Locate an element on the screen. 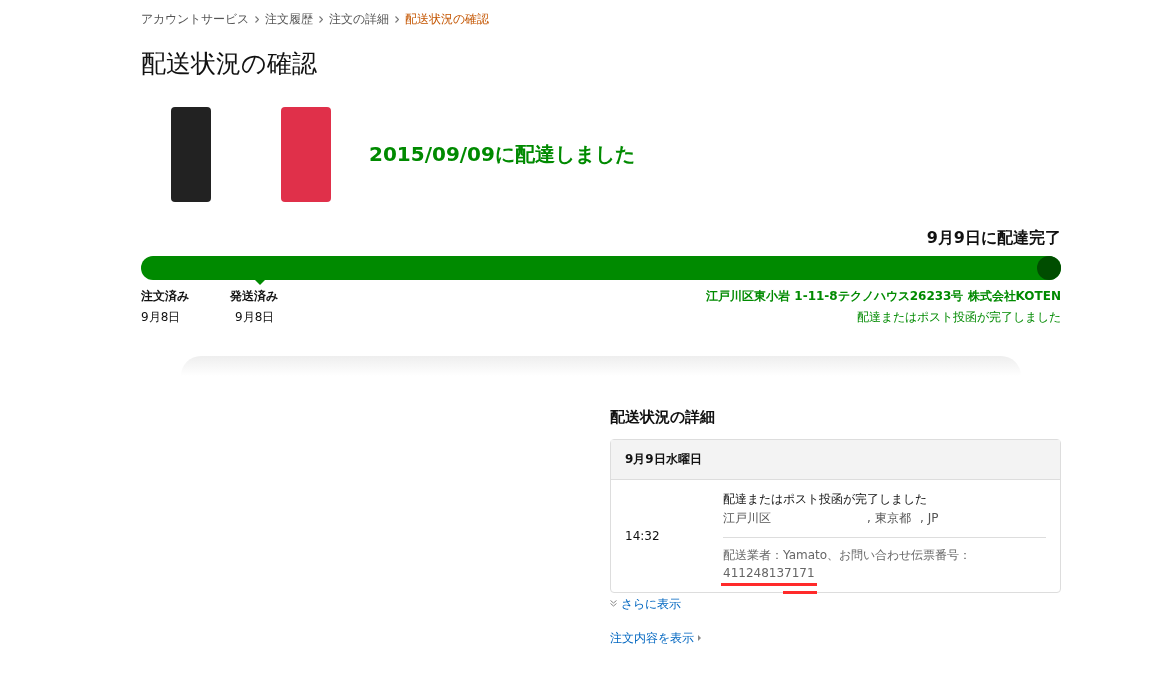  breadcrumb-link: 注文の詳細 is located at coordinates (359, 19).